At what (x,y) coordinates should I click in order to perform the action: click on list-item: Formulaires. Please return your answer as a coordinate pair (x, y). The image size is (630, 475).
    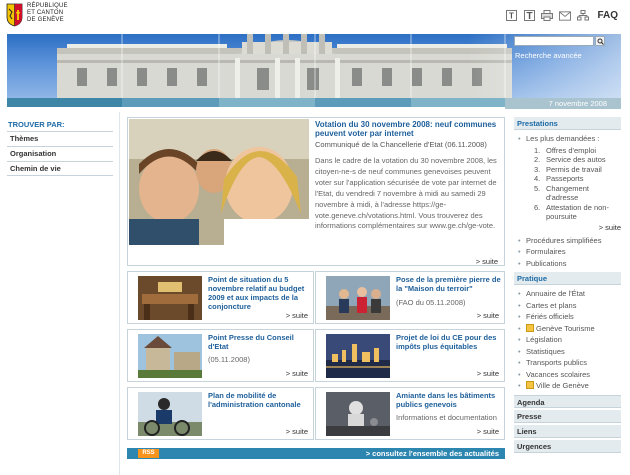
    Looking at the image, I should click on (569, 252).